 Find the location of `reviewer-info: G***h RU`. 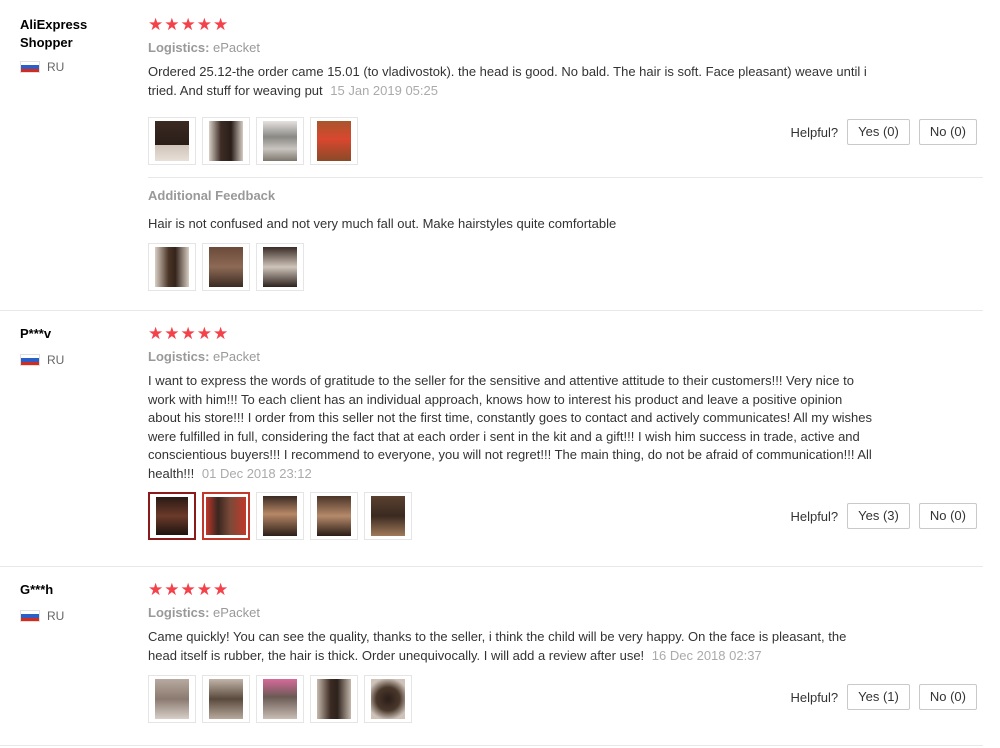

reviewer-info: G***h RU is located at coordinates (75, 602).